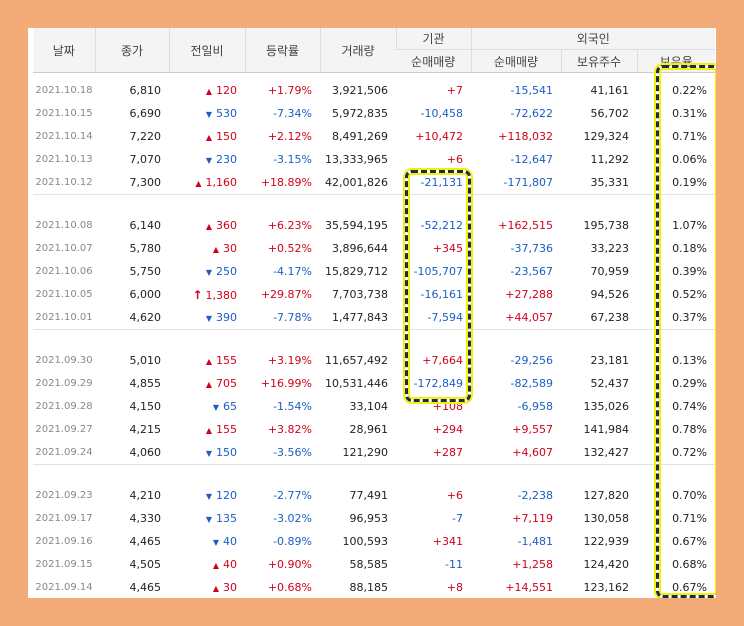  What do you see at coordinates (226, 452) in the screenshot?
I see `change-value: 150` at bounding box center [226, 452].